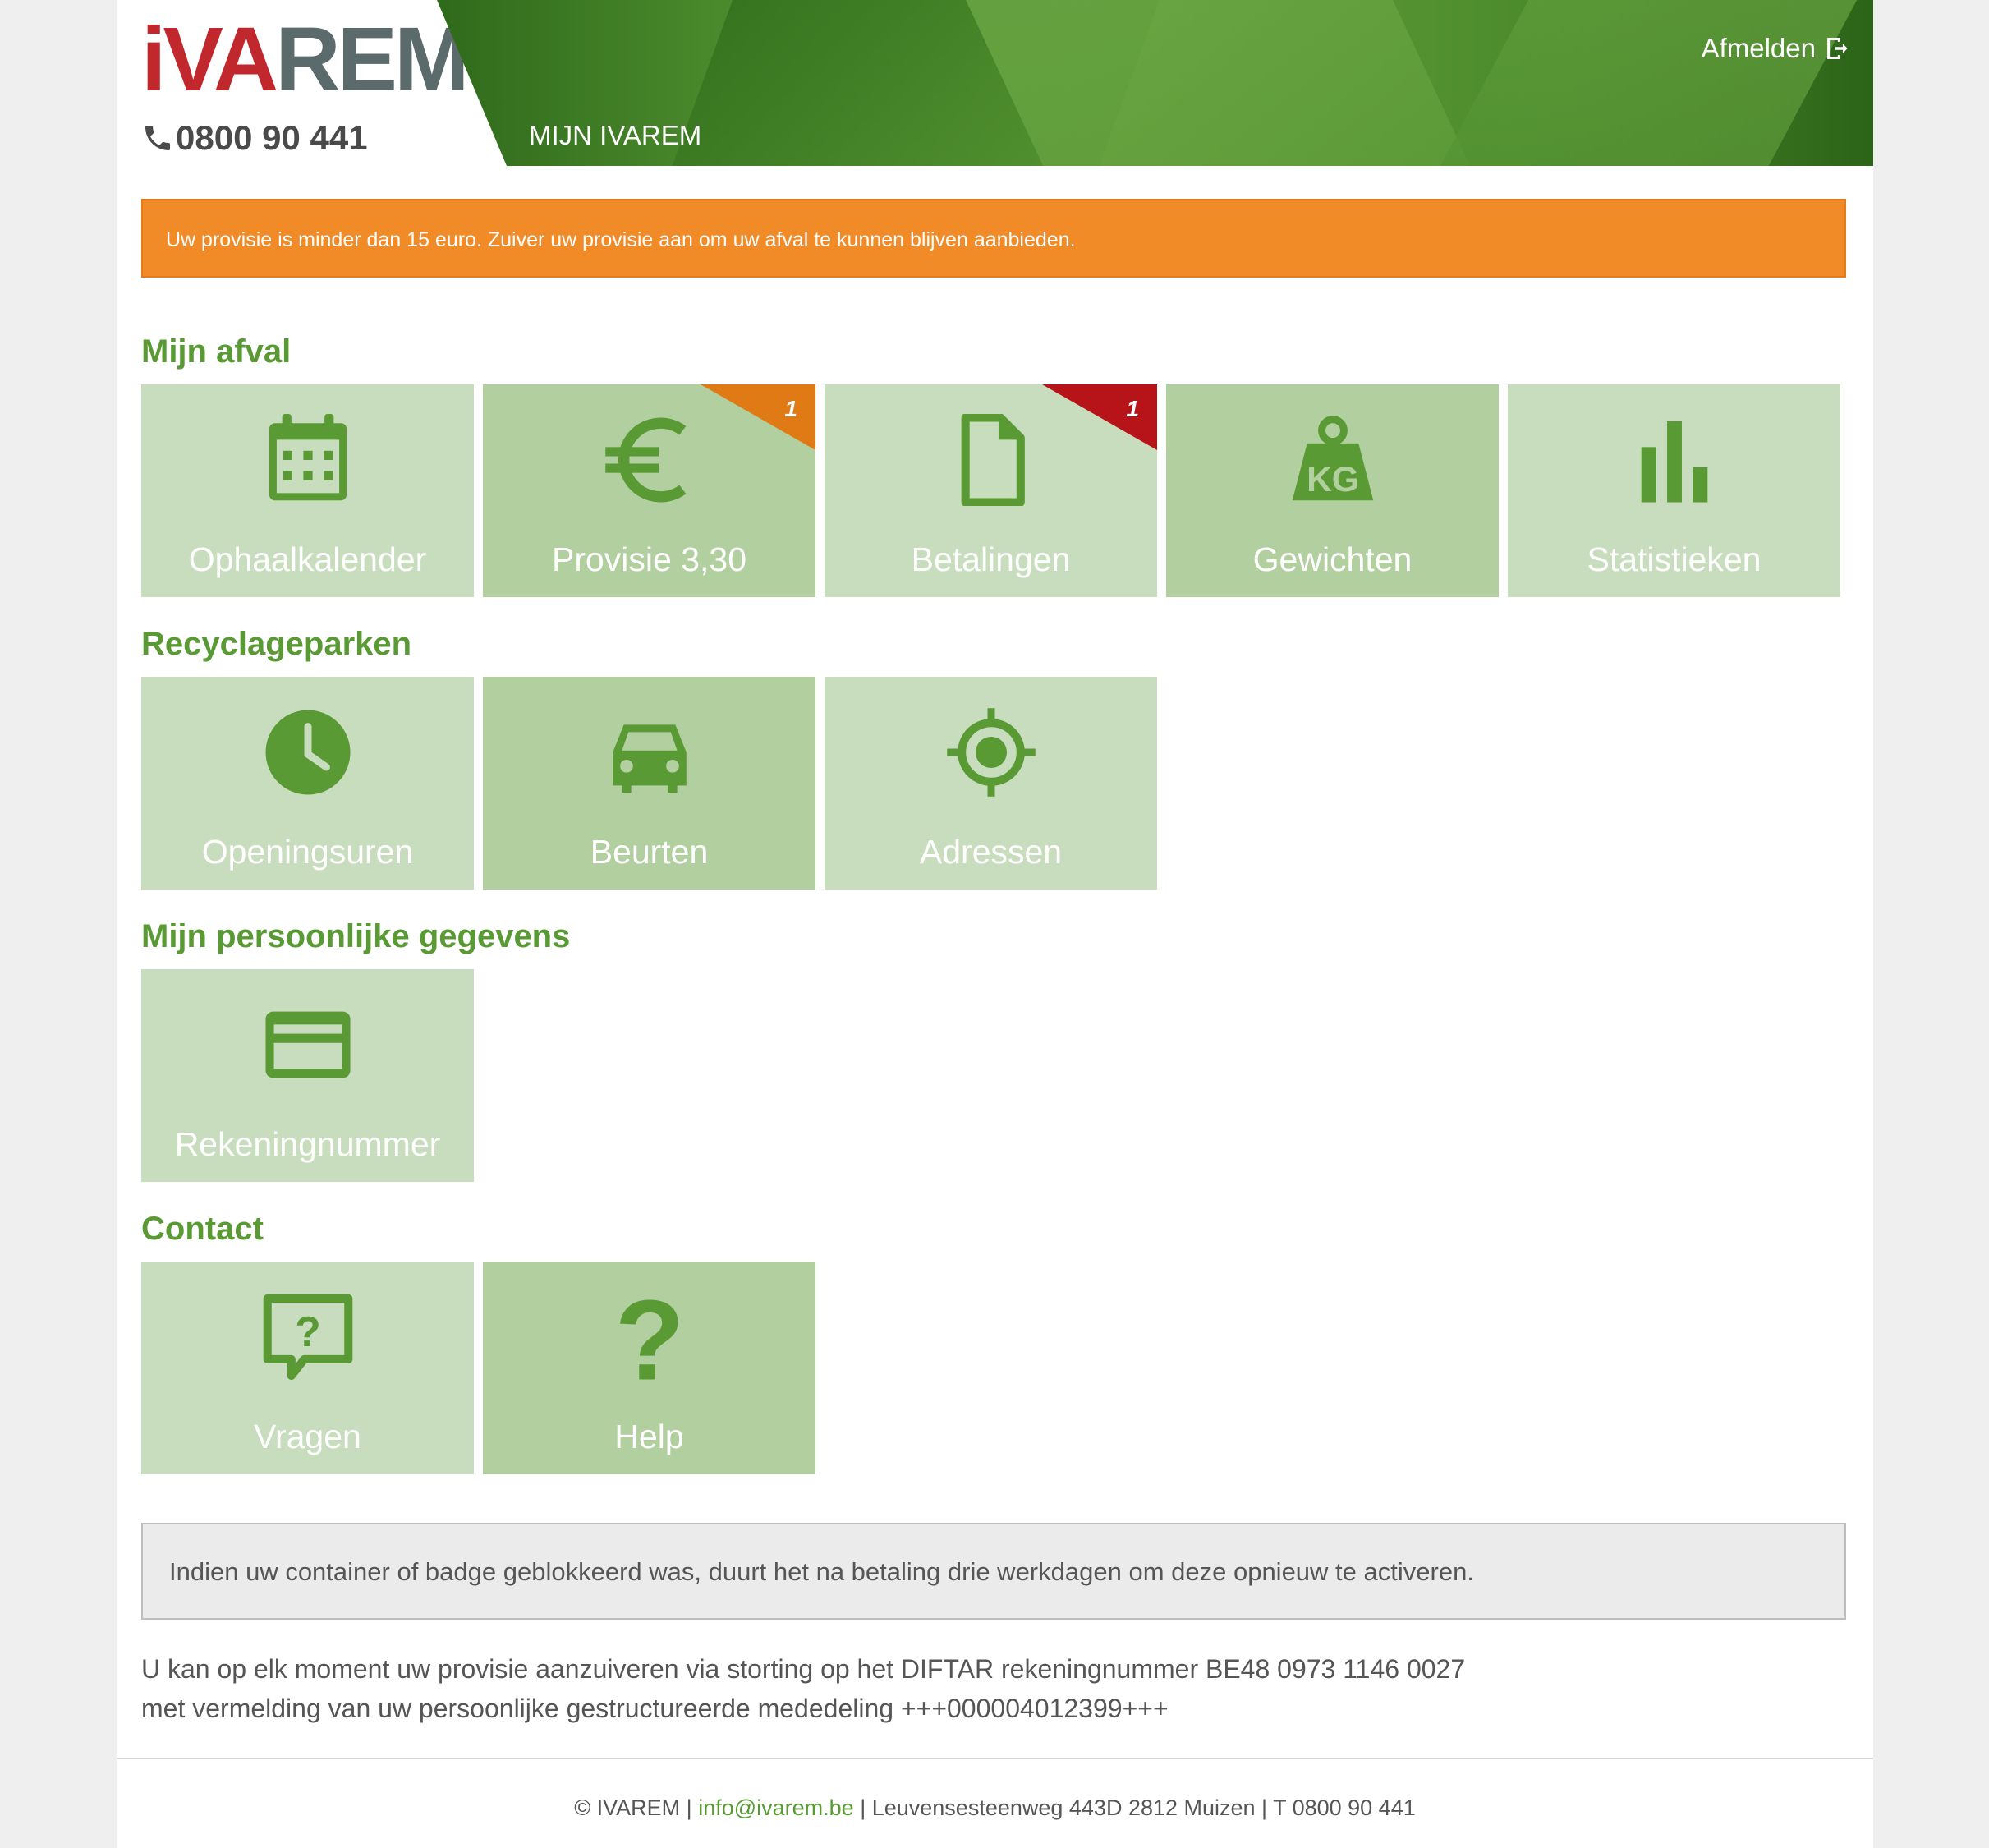 This screenshot has width=1989, height=1848. Describe the element at coordinates (1775, 48) in the screenshot. I see `logout-button: Afmelden` at that location.